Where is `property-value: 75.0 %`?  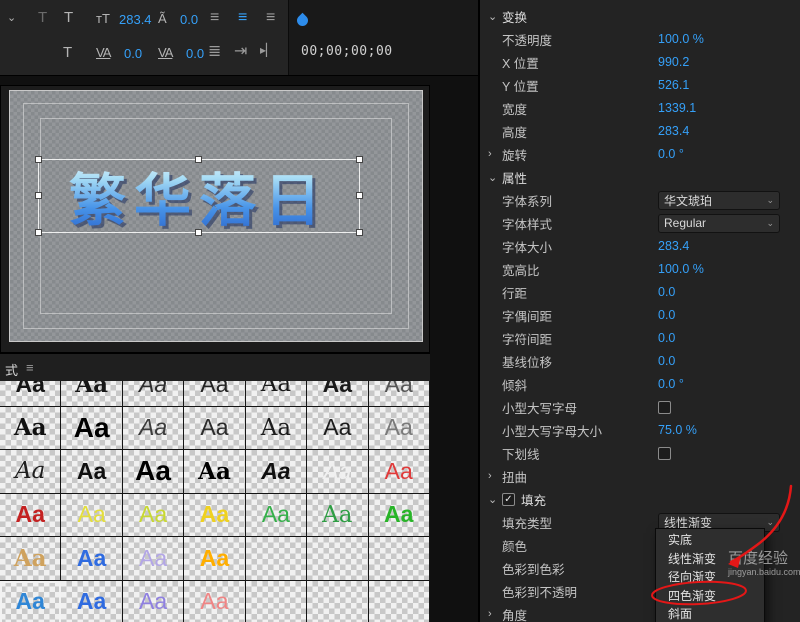
property-value: 75.0 % is located at coordinates (677, 430).